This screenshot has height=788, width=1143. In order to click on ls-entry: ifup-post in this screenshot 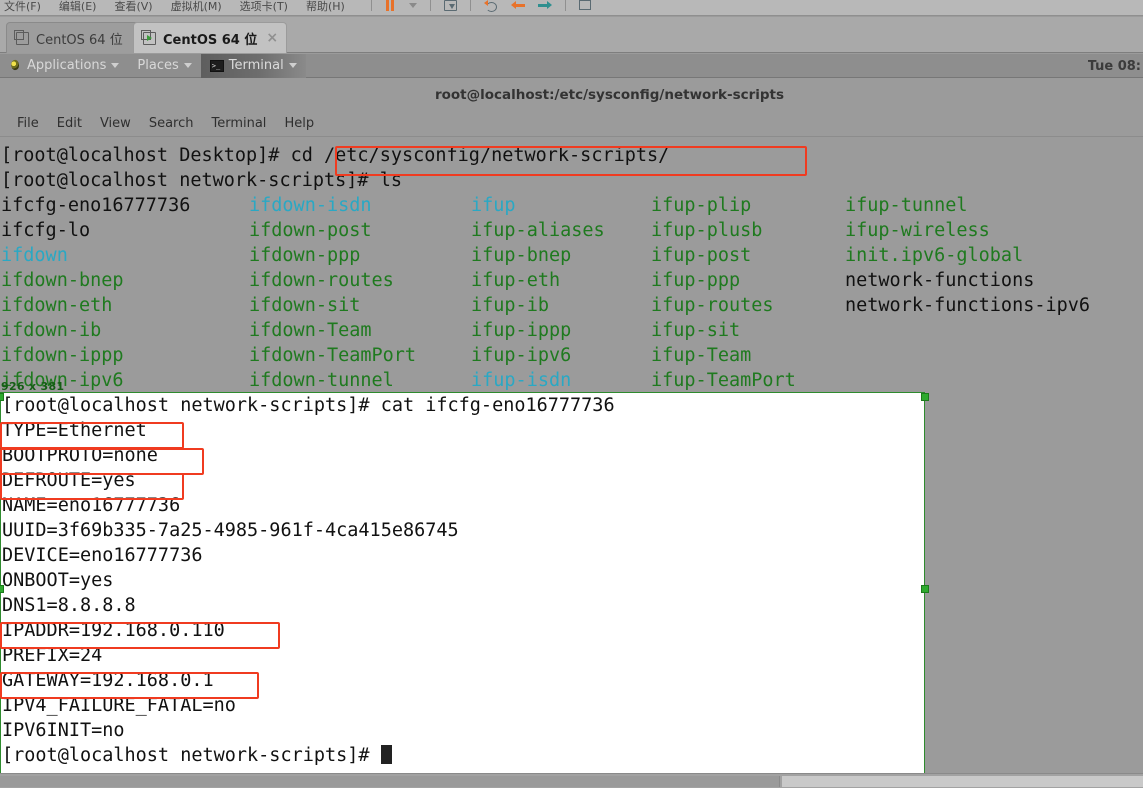, I will do `click(701, 255)`.